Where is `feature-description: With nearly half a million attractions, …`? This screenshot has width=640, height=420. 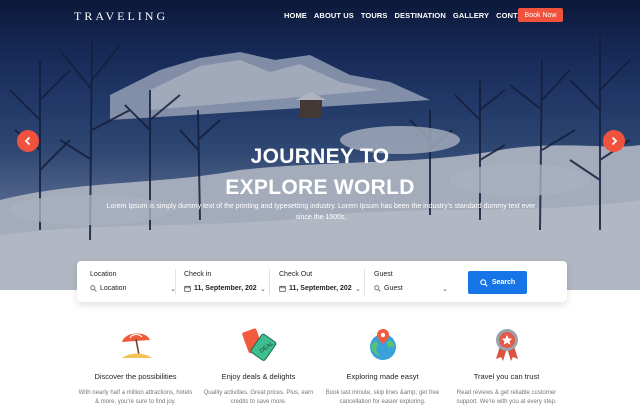
feature-description: With nearly half a million attractions, … is located at coordinates (135, 397).